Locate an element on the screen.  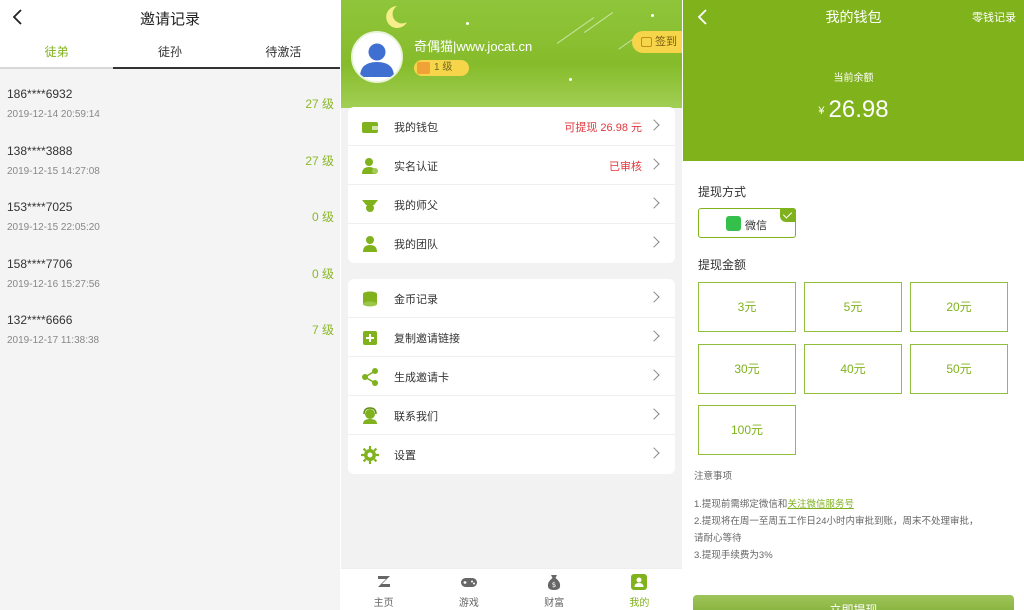
menu-item-label: 设置 is located at coordinates (405, 456).